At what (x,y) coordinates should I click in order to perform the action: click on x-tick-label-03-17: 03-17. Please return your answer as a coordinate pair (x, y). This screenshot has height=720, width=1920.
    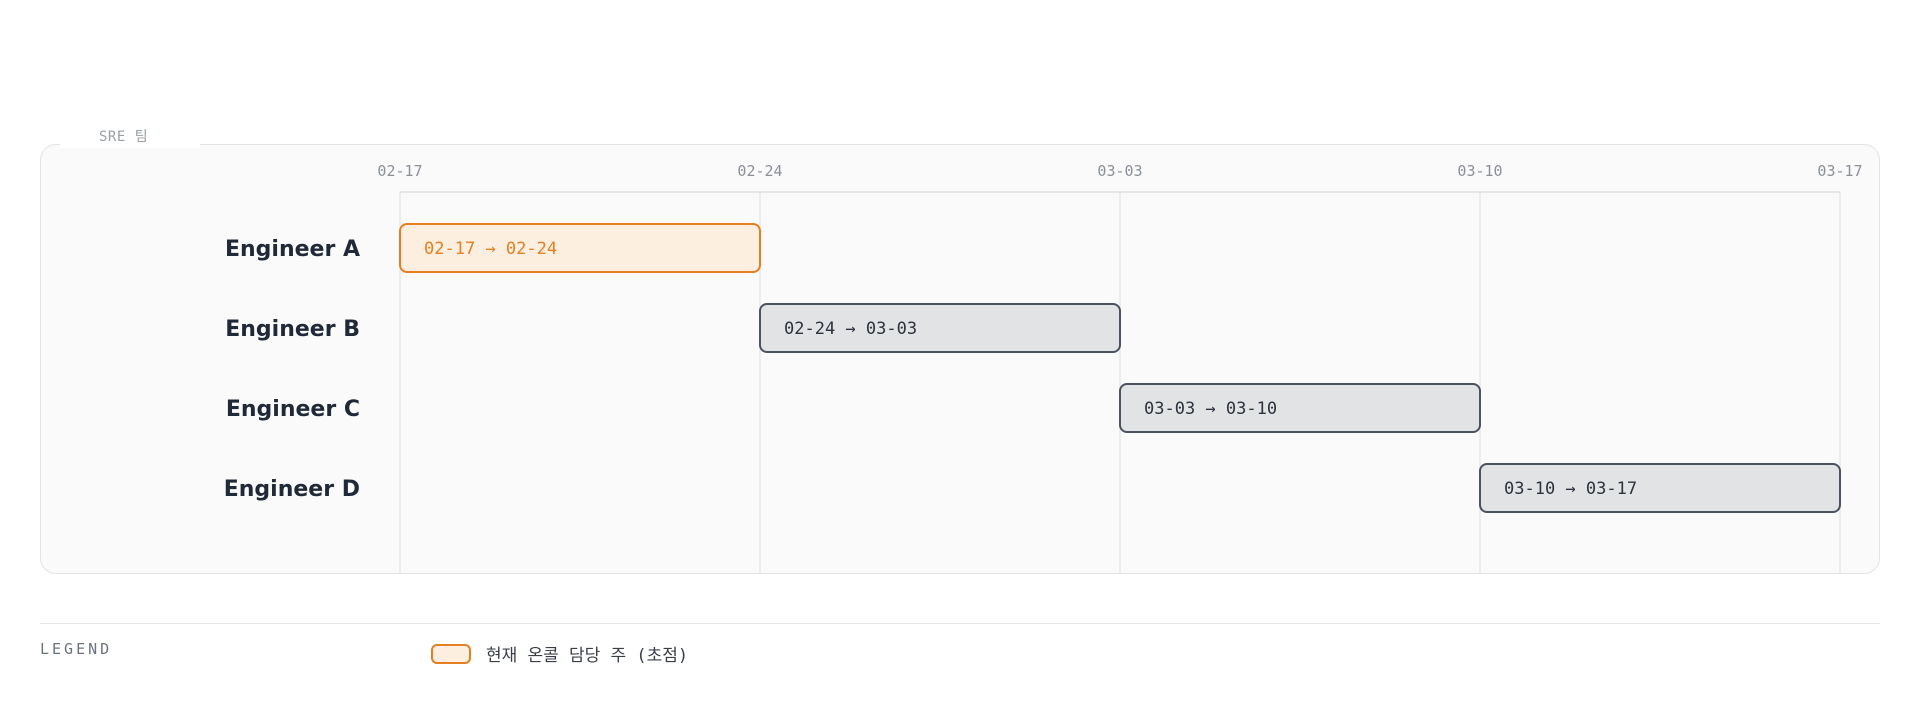
    Looking at the image, I should click on (1839, 171).